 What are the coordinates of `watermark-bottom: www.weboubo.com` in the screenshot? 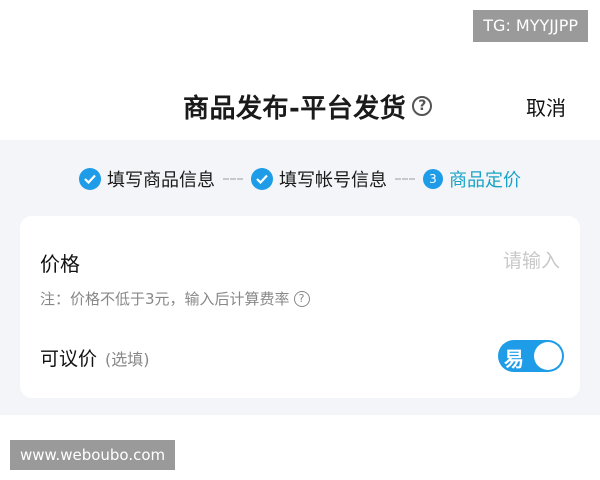 It's located at (93, 455).